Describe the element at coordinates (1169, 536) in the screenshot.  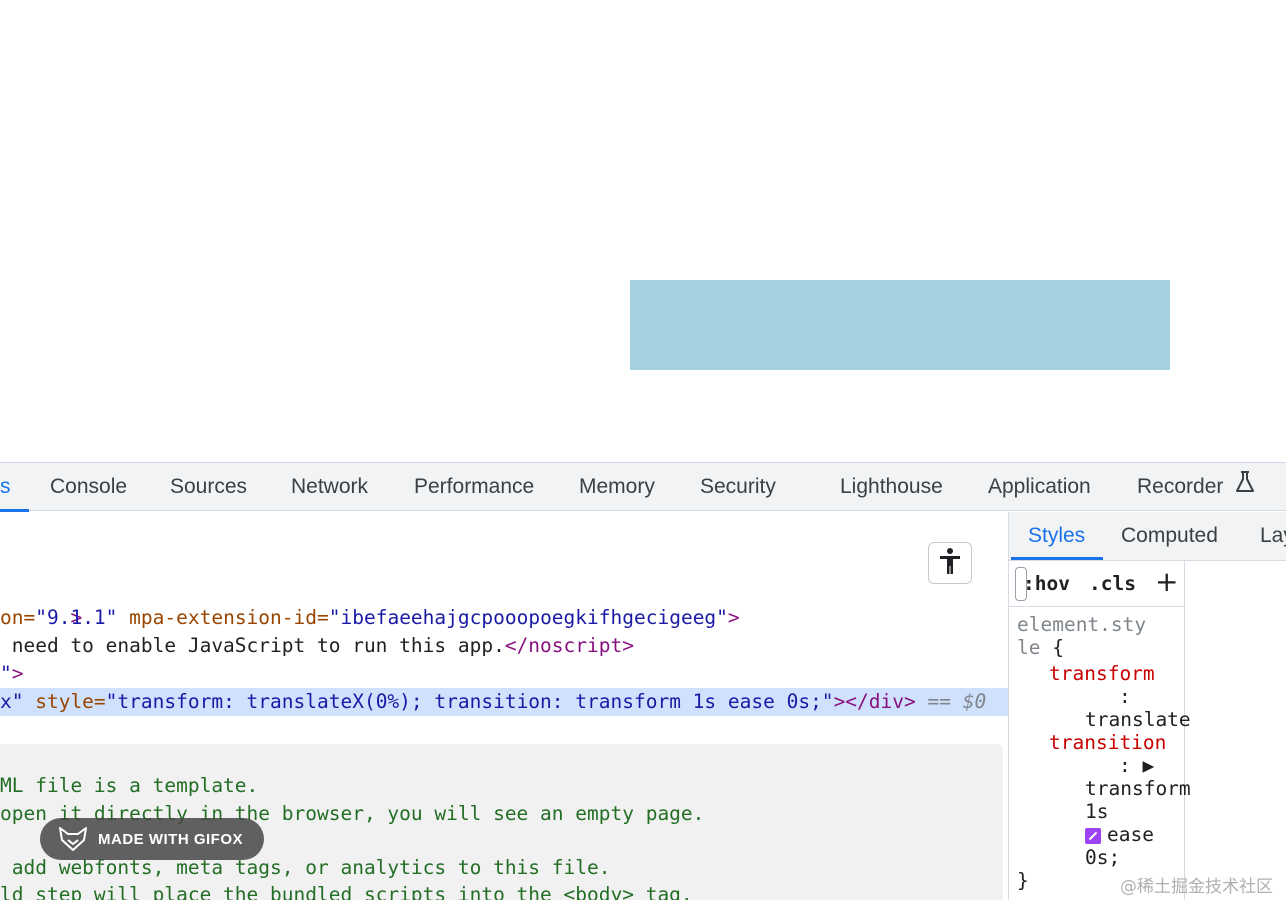
I see `tab-computed: Computed` at that location.